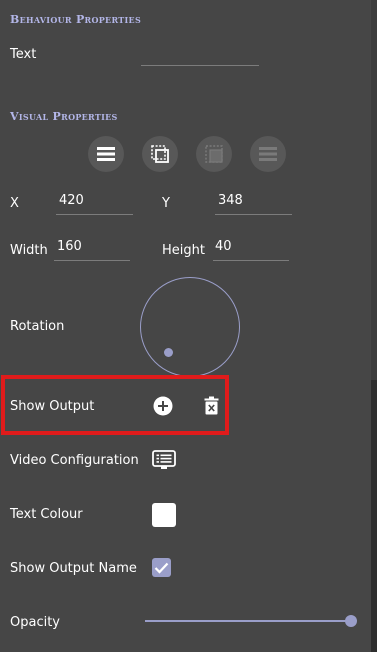  Describe the element at coordinates (29, 250) in the screenshot. I see `width-label: Width` at that location.